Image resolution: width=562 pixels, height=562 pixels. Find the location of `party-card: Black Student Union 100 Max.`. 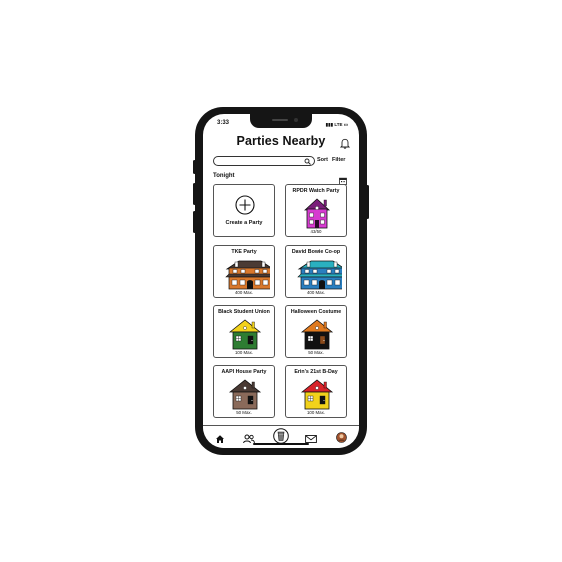

party-card: Black Student Union 100 Max. is located at coordinates (244, 331).